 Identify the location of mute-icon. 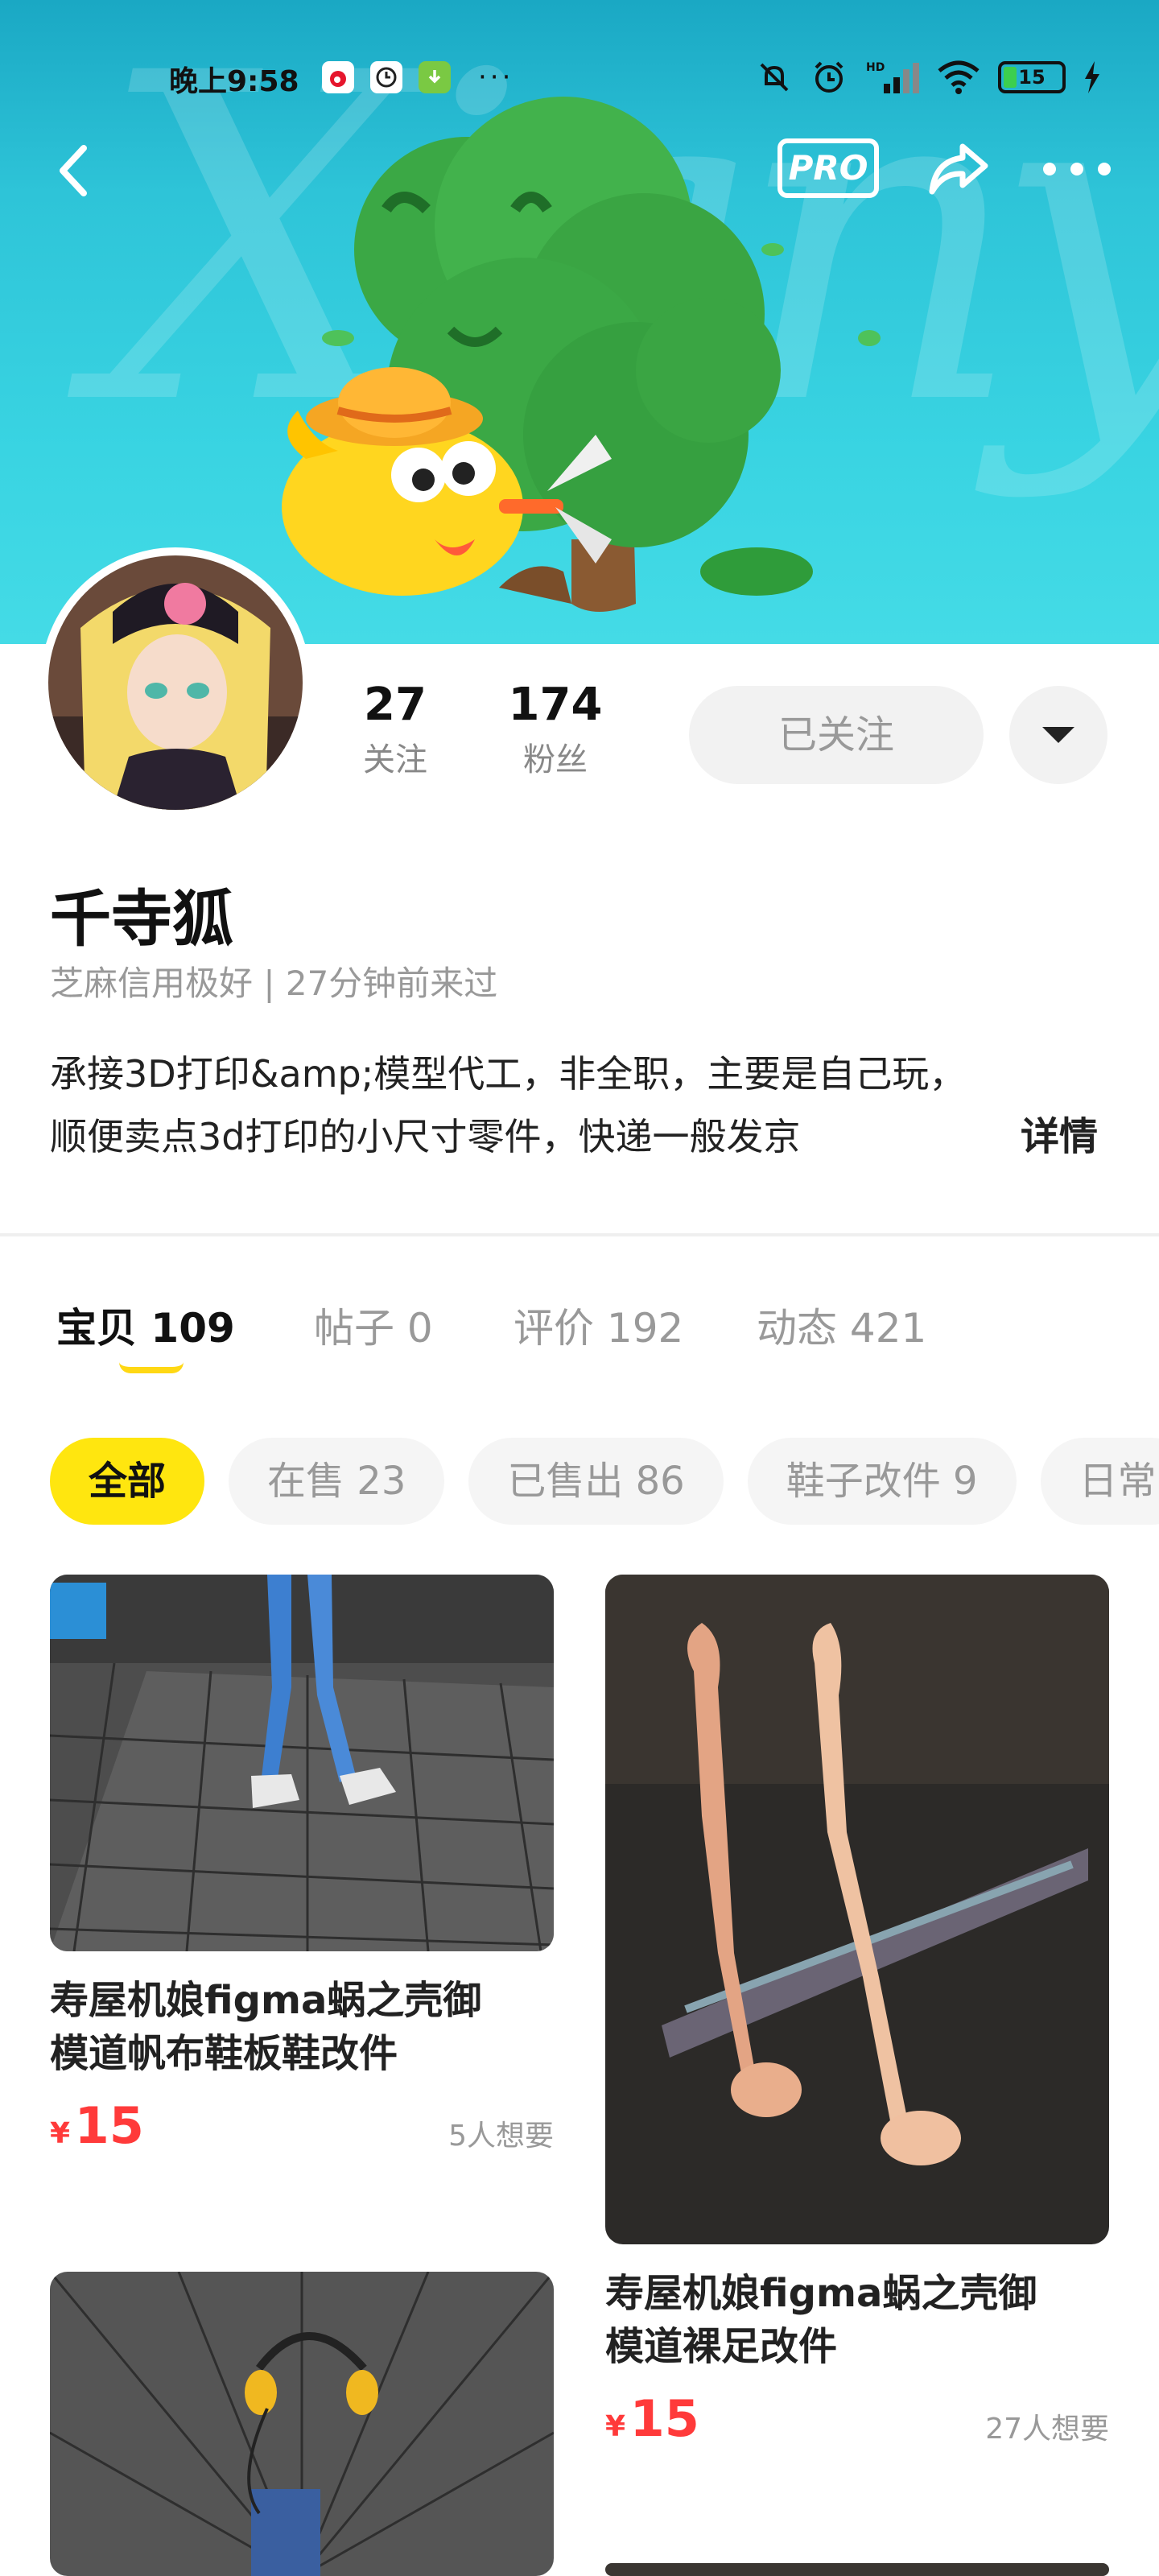
(774, 77).